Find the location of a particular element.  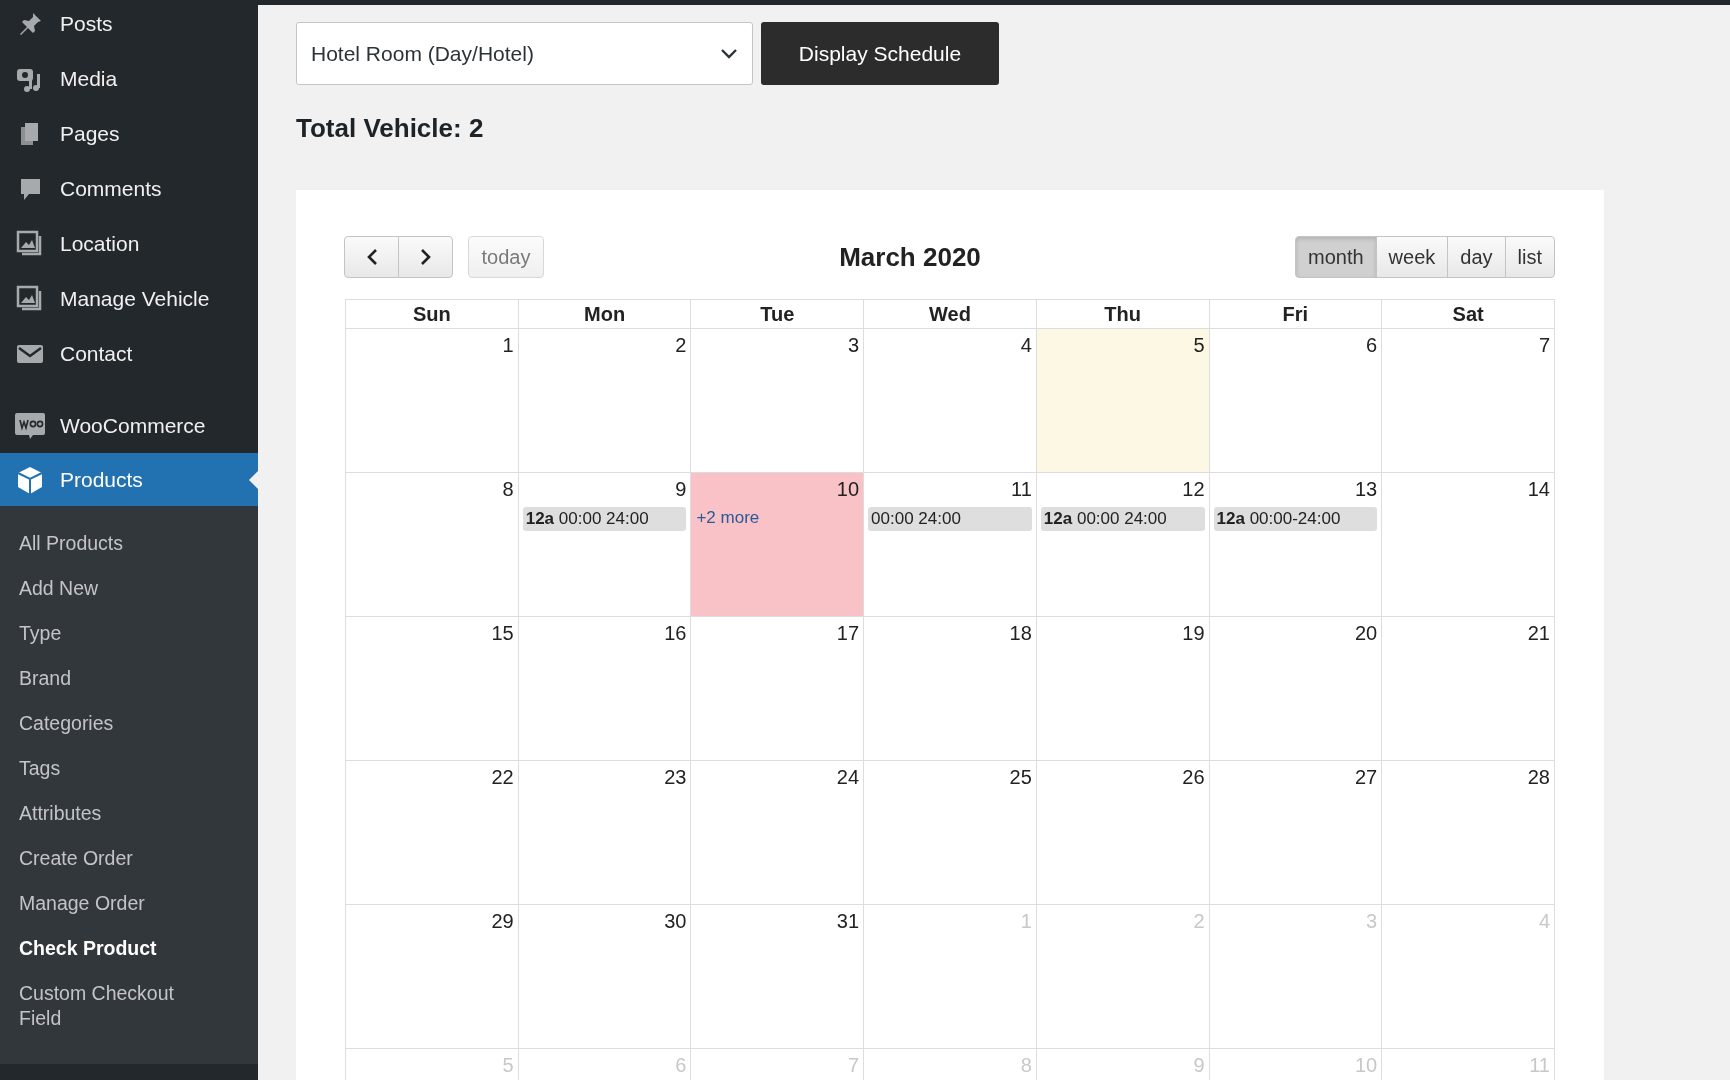

day-cell: 8 is located at coordinates (432, 544).